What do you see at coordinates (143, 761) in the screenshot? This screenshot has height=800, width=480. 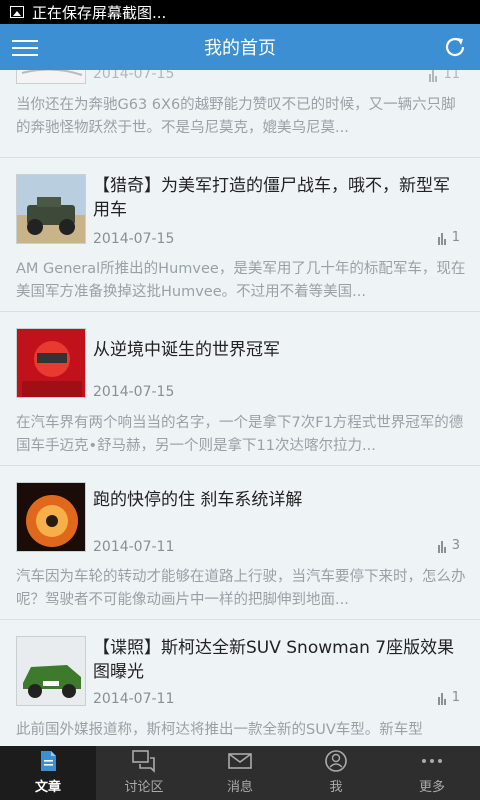 I see `discussion-icon` at bounding box center [143, 761].